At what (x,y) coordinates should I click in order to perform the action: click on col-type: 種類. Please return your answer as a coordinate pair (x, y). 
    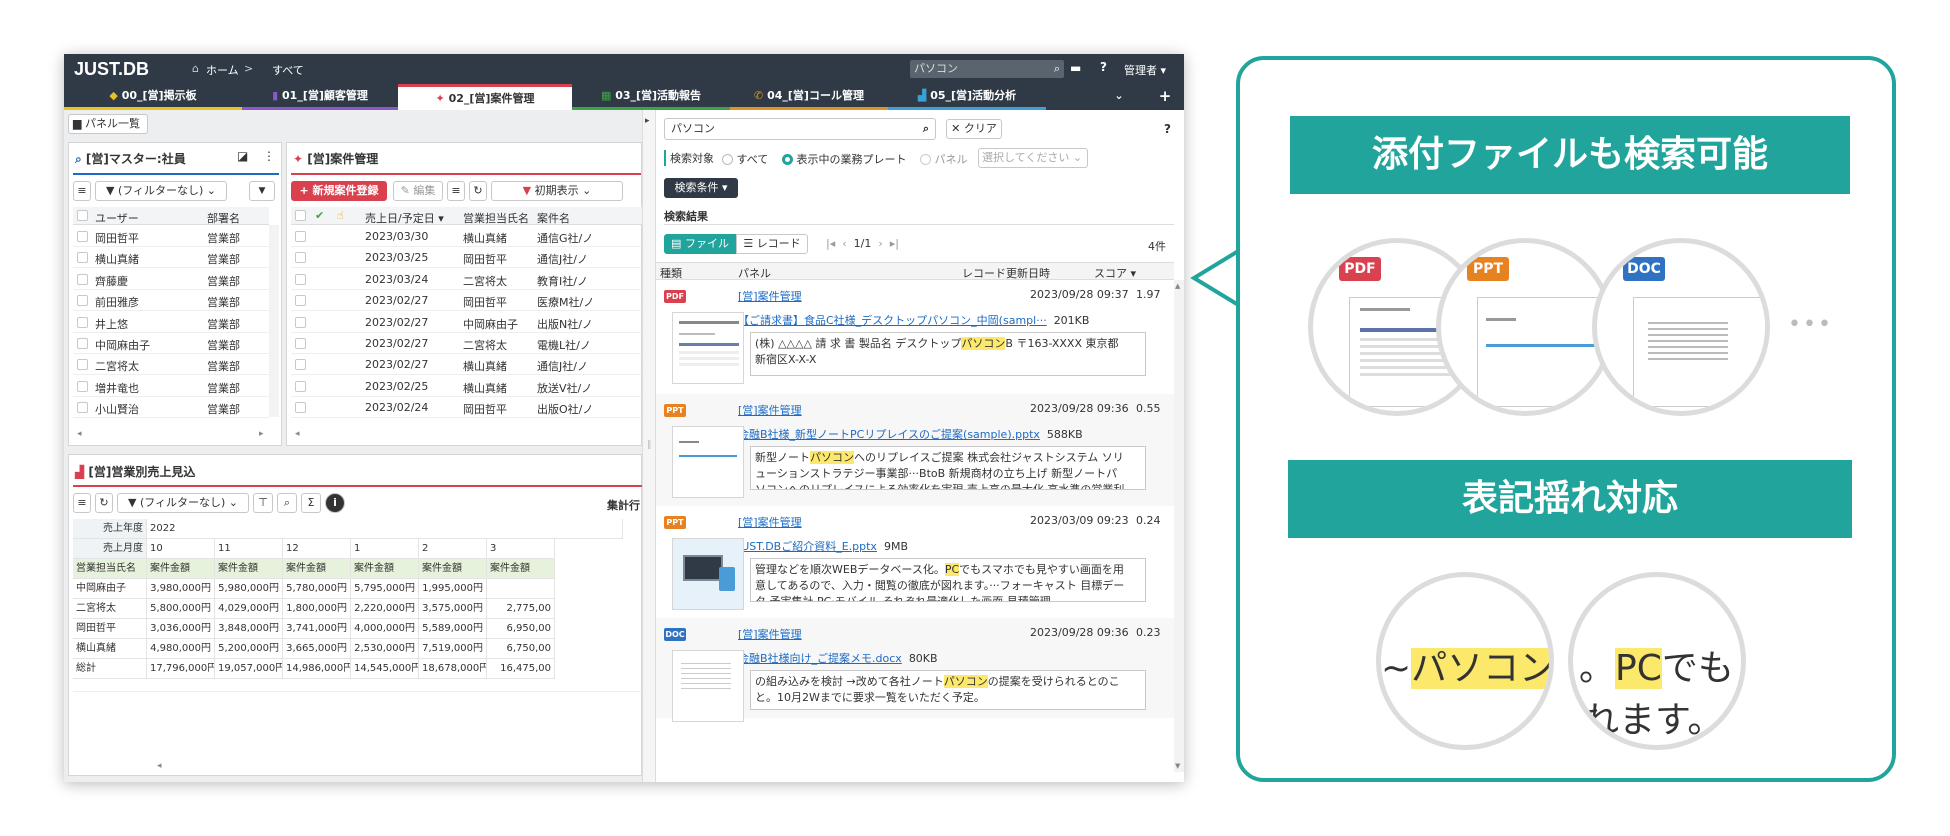
    Looking at the image, I should click on (671, 273).